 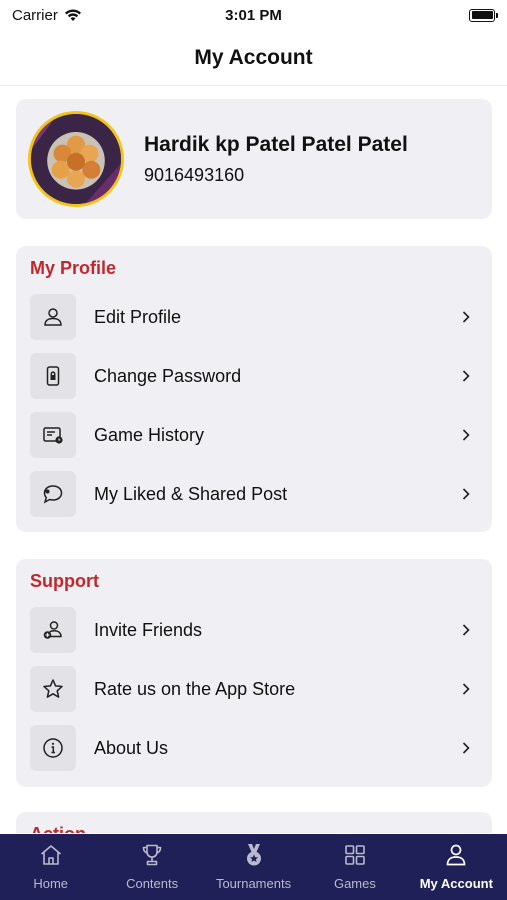 What do you see at coordinates (456, 867) in the screenshot?
I see `tab-my-account: My Account` at bounding box center [456, 867].